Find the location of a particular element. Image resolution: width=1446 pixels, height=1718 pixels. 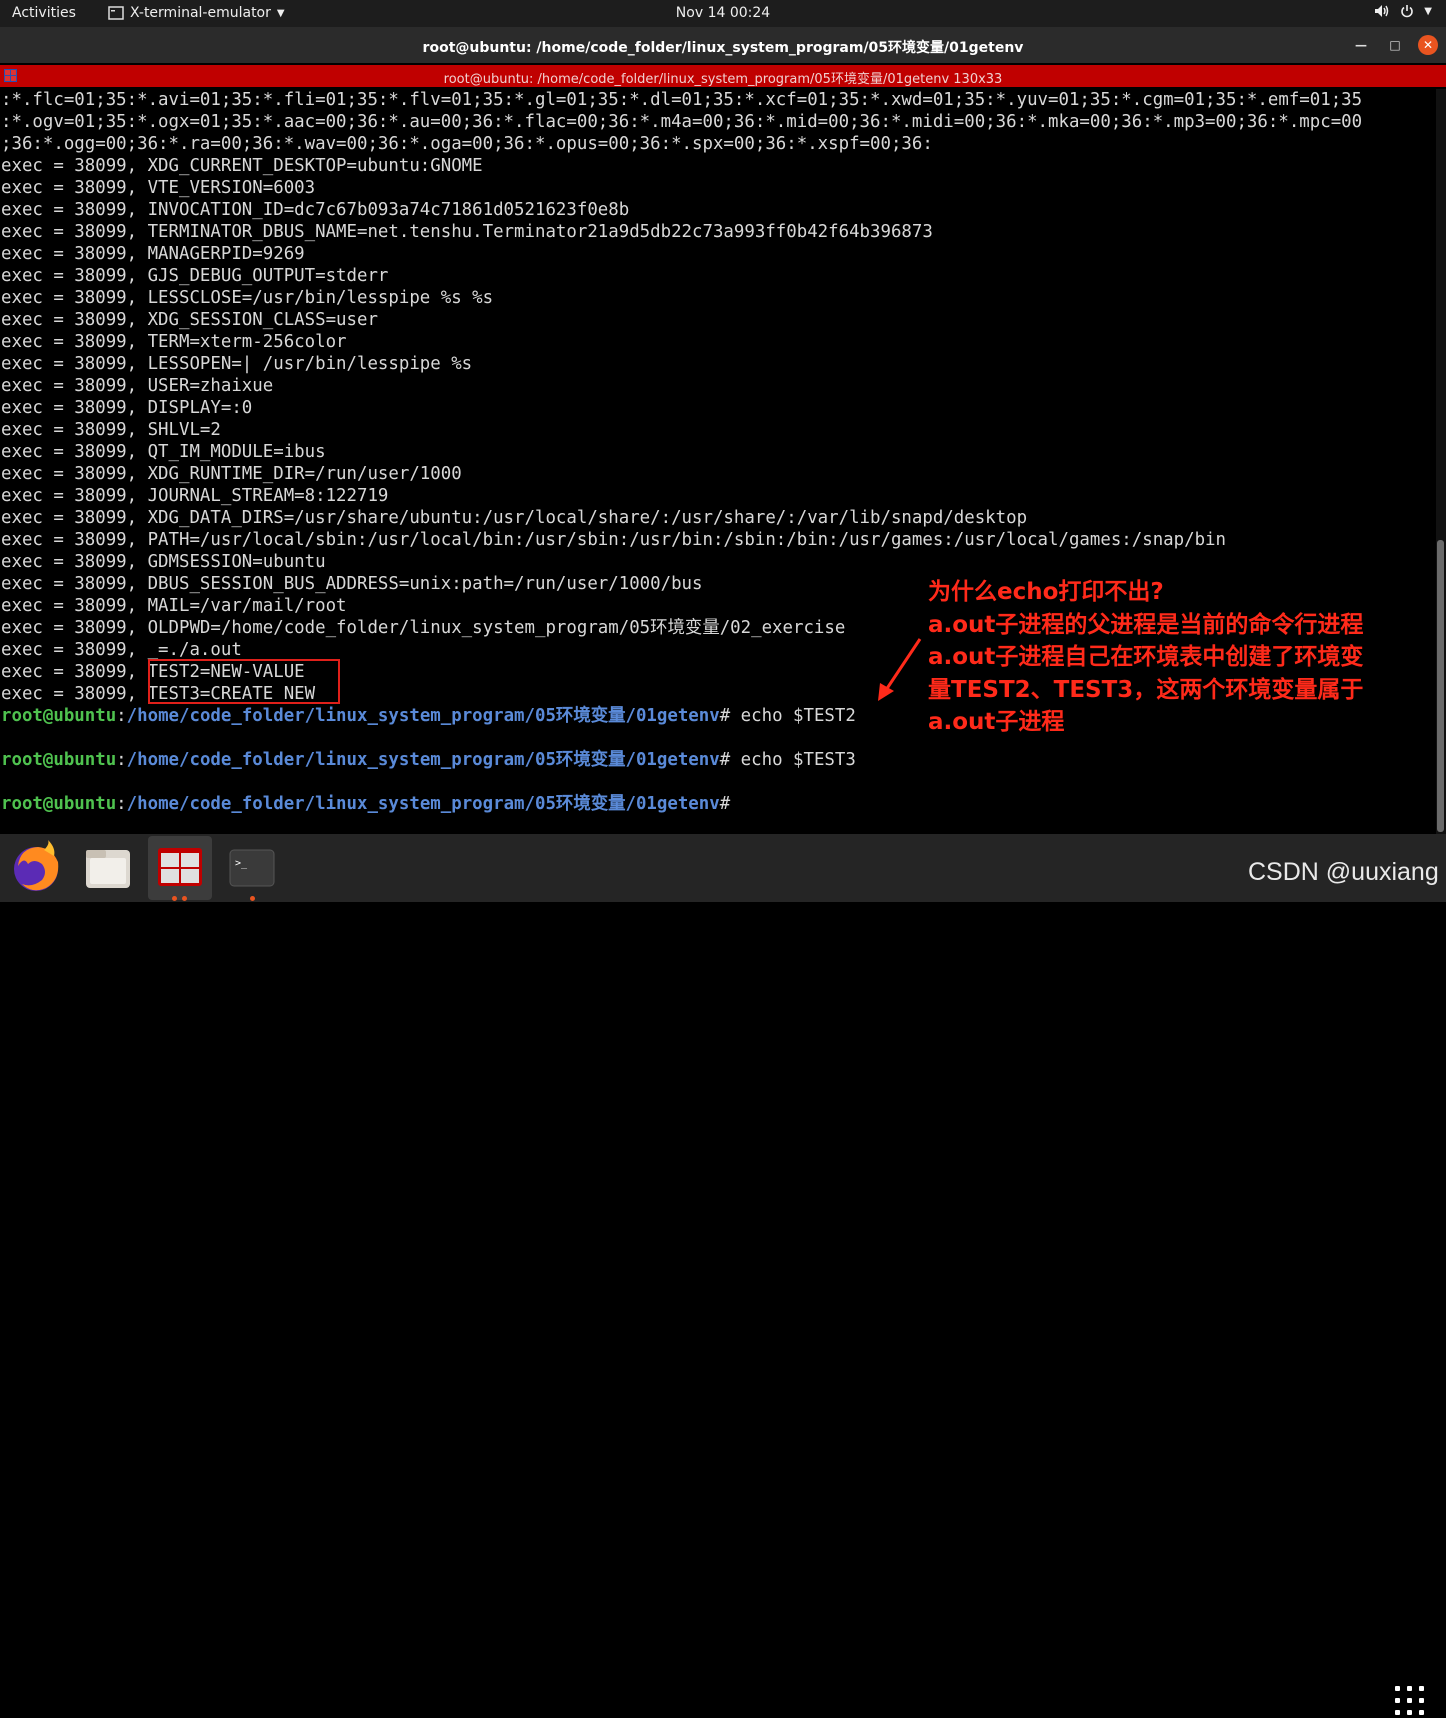

terminator-icon is located at coordinates (180, 867).